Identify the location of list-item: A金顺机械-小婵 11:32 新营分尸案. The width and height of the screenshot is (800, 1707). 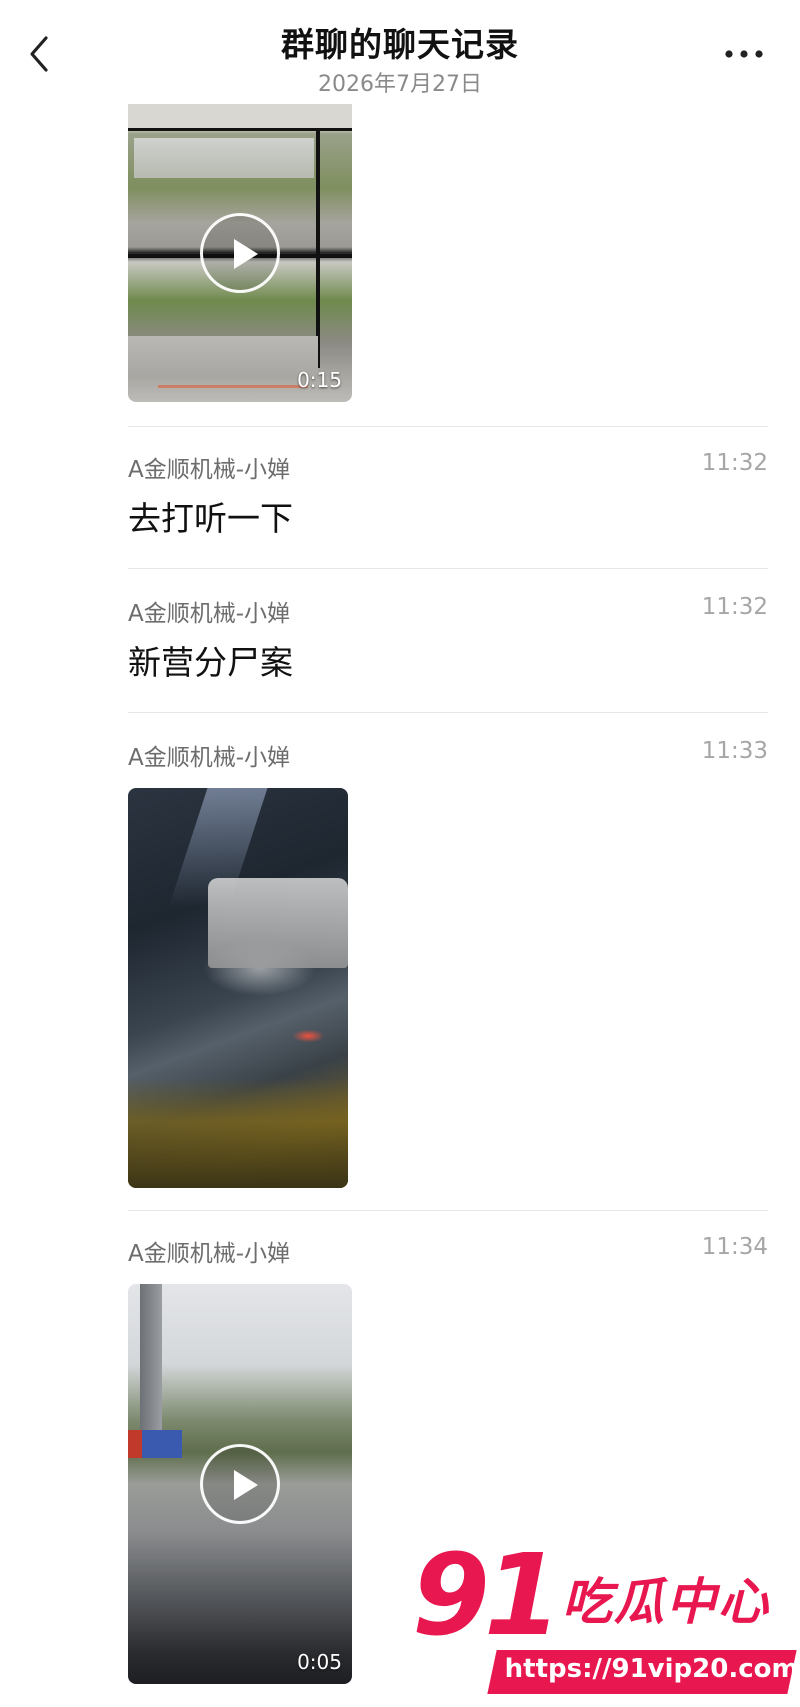
(448, 639).